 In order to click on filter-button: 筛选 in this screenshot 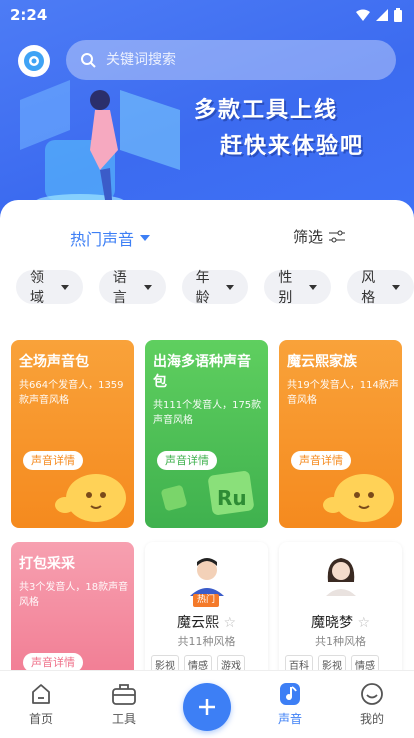, I will do `click(319, 236)`.